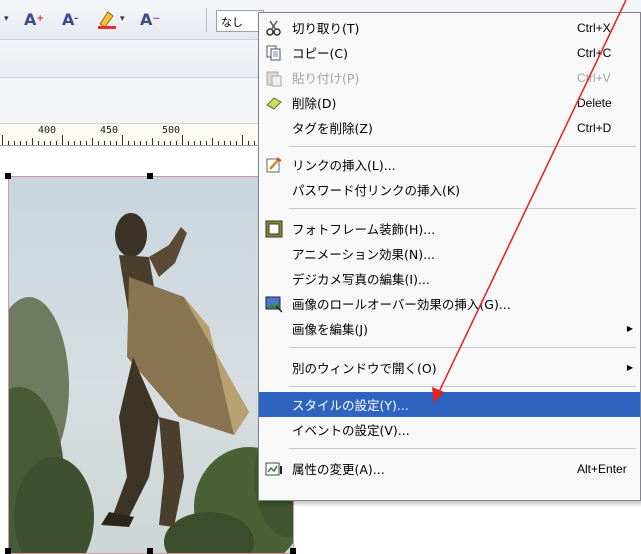  Describe the element at coordinates (206, 20) in the screenshot. I see `toolbar-separator` at that location.